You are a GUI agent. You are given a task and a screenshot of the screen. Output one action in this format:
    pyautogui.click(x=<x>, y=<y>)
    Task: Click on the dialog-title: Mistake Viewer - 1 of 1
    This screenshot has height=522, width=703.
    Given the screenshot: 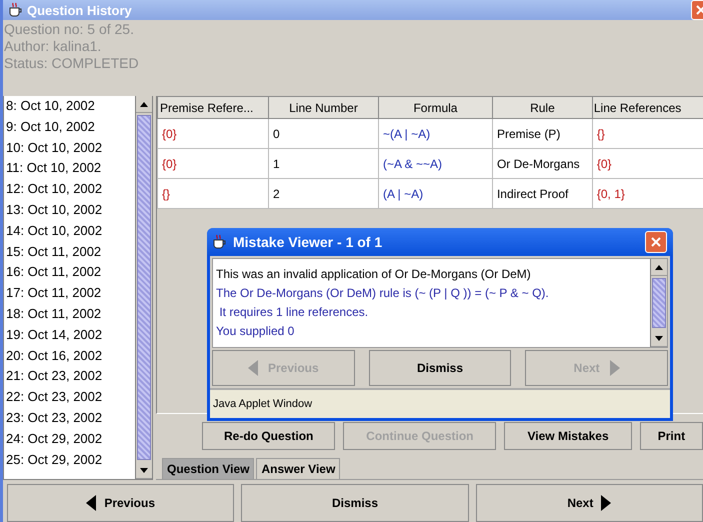 What is the action you would take?
    pyautogui.click(x=308, y=242)
    